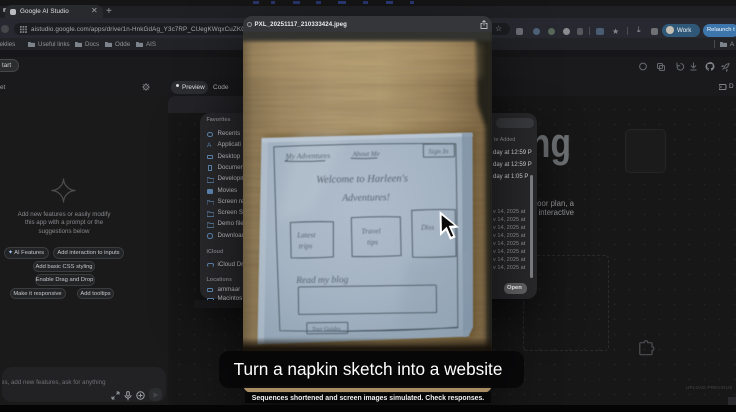 The height and width of the screenshot is (412, 736). I want to click on svg-text: Read my blog, so click(322, 280).